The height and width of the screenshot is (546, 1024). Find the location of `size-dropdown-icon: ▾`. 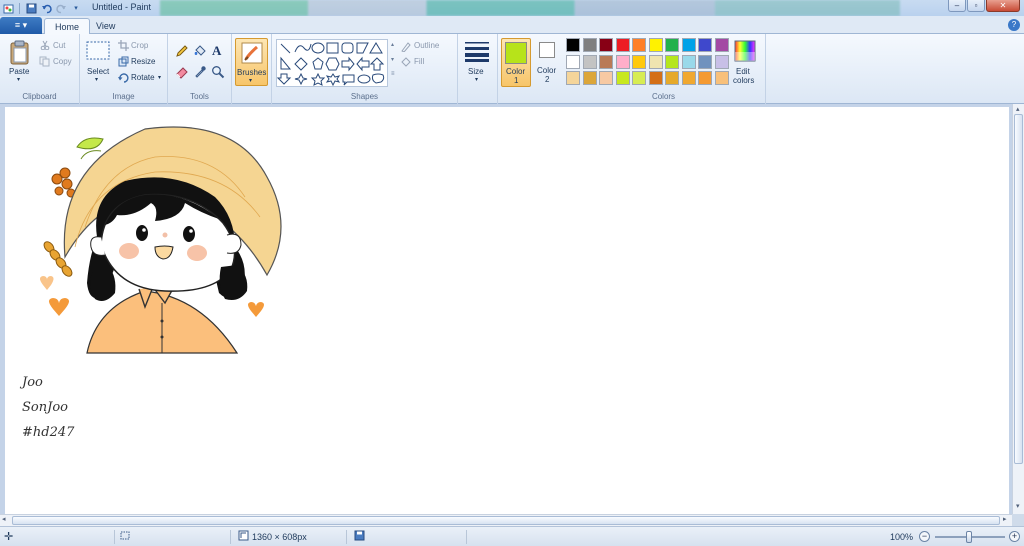

size-dropdown-icon: ▾ is located at coordinates (476, 79).